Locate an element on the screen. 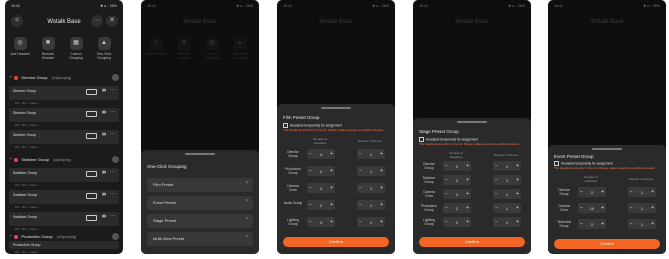 The width and height of the screenshot is (669, 259). custom-grouping-button: ▦ Custom Grouping is located at coordinates (76, 48).